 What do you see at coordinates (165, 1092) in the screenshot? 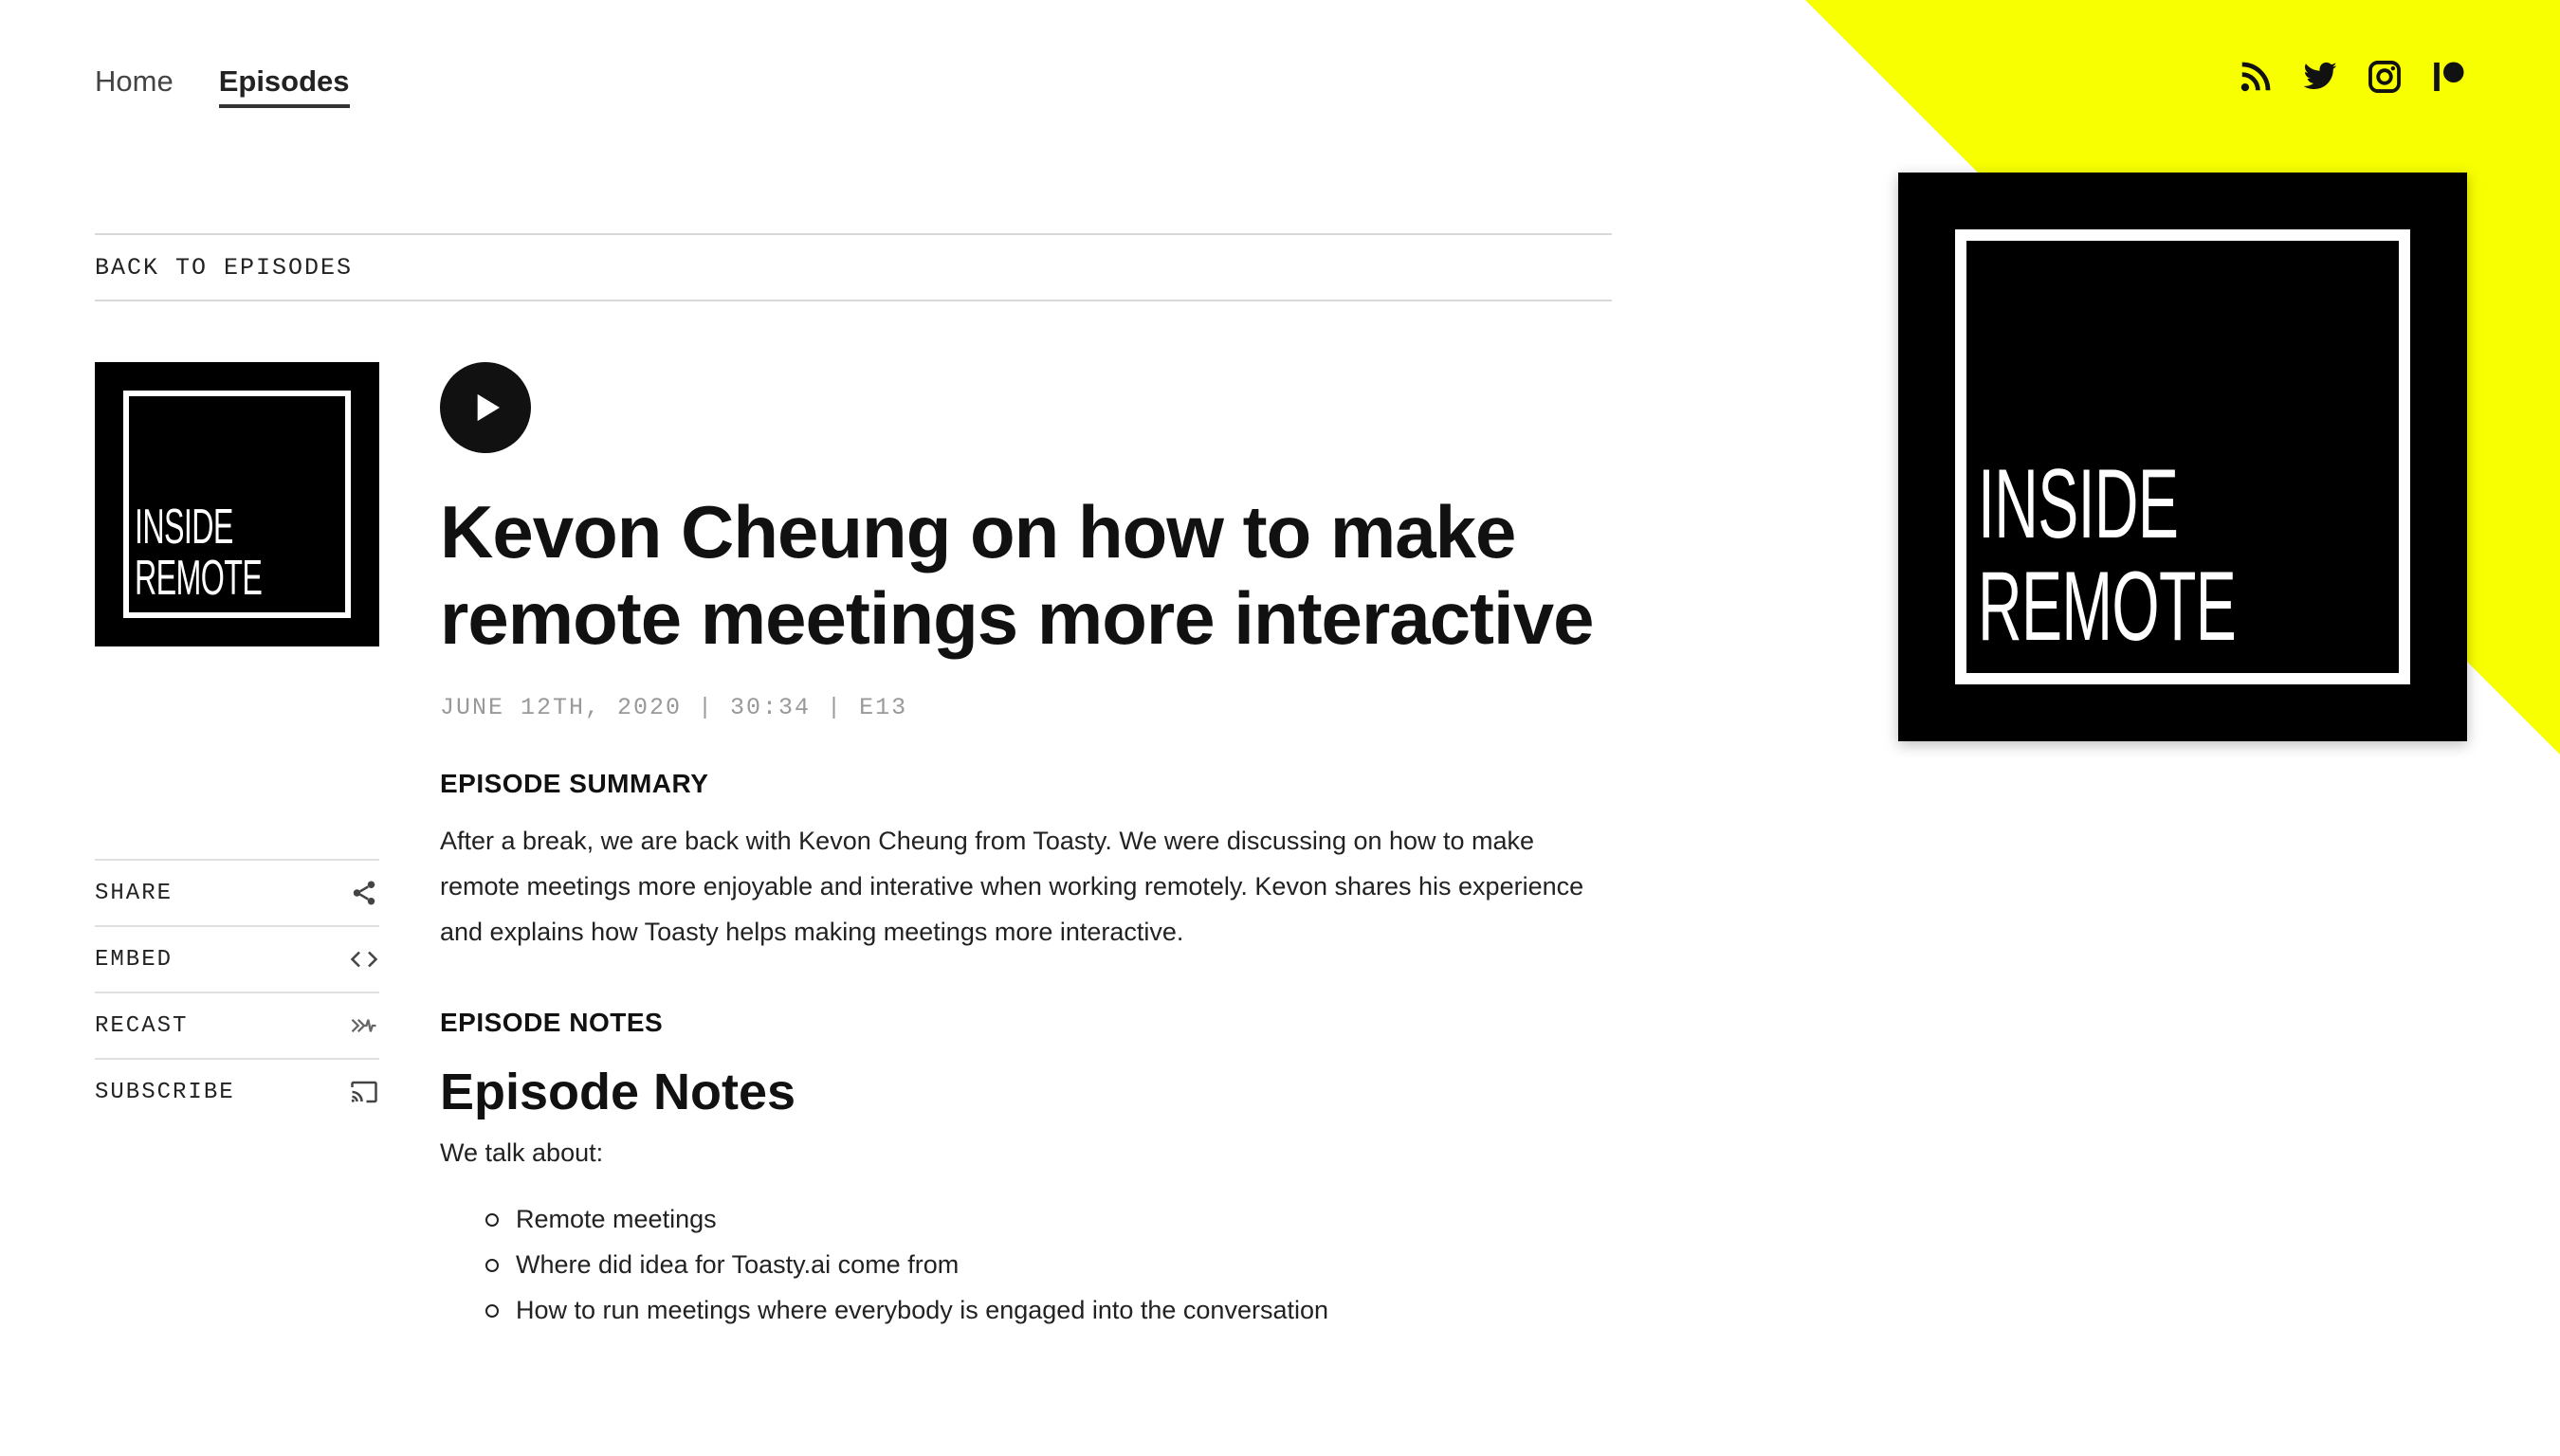
I see `subscribe-label: SUBSCRIBE` at bounding box center [165, 1092].